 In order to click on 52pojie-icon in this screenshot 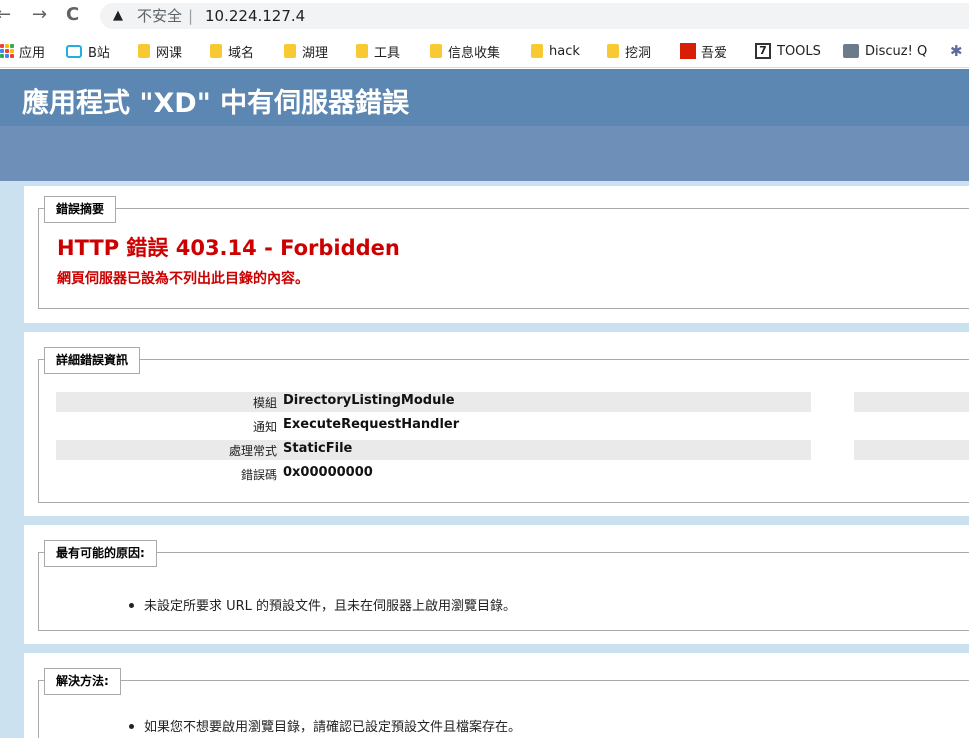, I will do `click(688, 51)`.